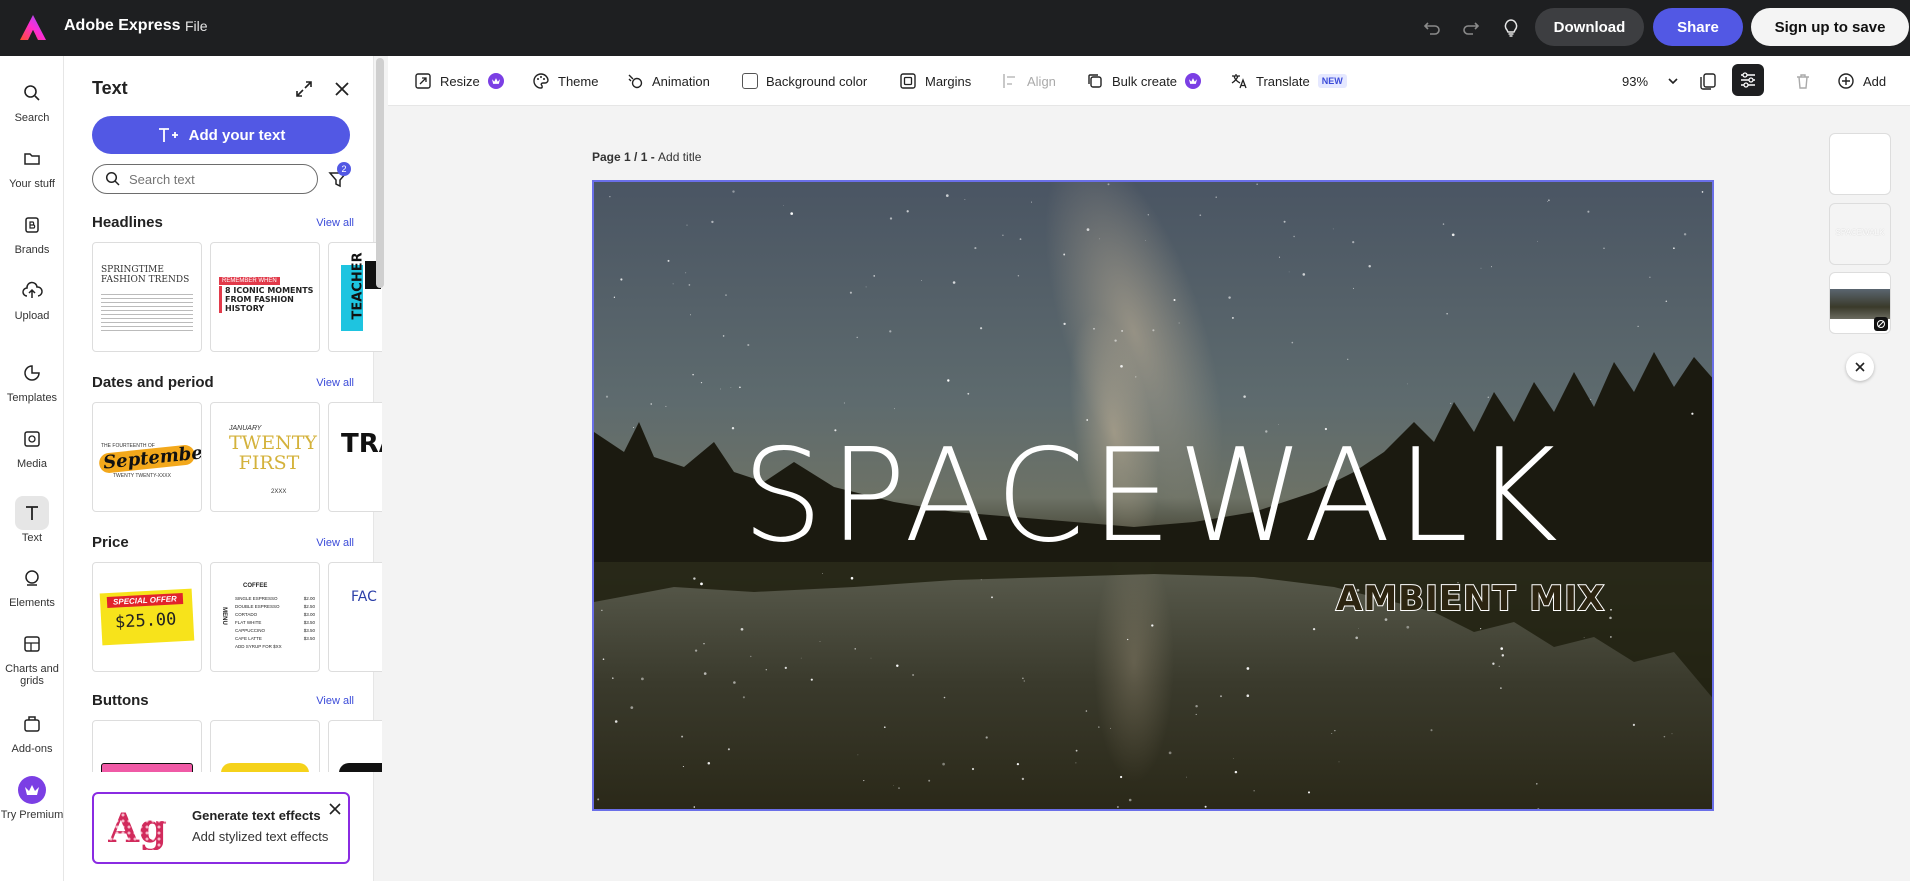 The width and height of the screenshot is (1910, 881). I want to click on lightbulb-icon, so click(1511, 28).